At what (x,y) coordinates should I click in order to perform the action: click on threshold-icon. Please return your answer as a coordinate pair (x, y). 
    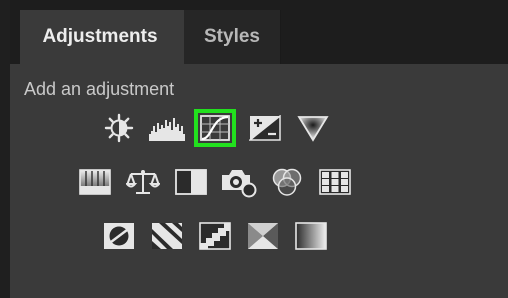
    Looking at the image, I should click on (215, 236).